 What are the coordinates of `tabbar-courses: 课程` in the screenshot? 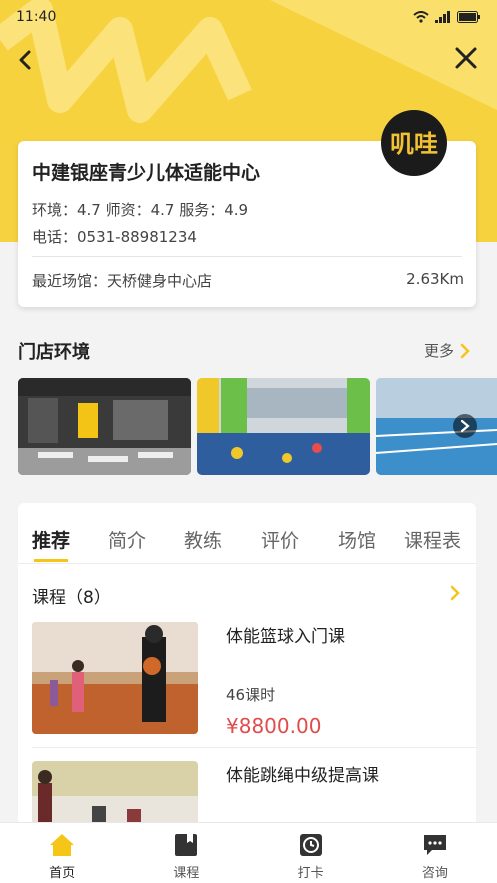 It's located at (186, 853).